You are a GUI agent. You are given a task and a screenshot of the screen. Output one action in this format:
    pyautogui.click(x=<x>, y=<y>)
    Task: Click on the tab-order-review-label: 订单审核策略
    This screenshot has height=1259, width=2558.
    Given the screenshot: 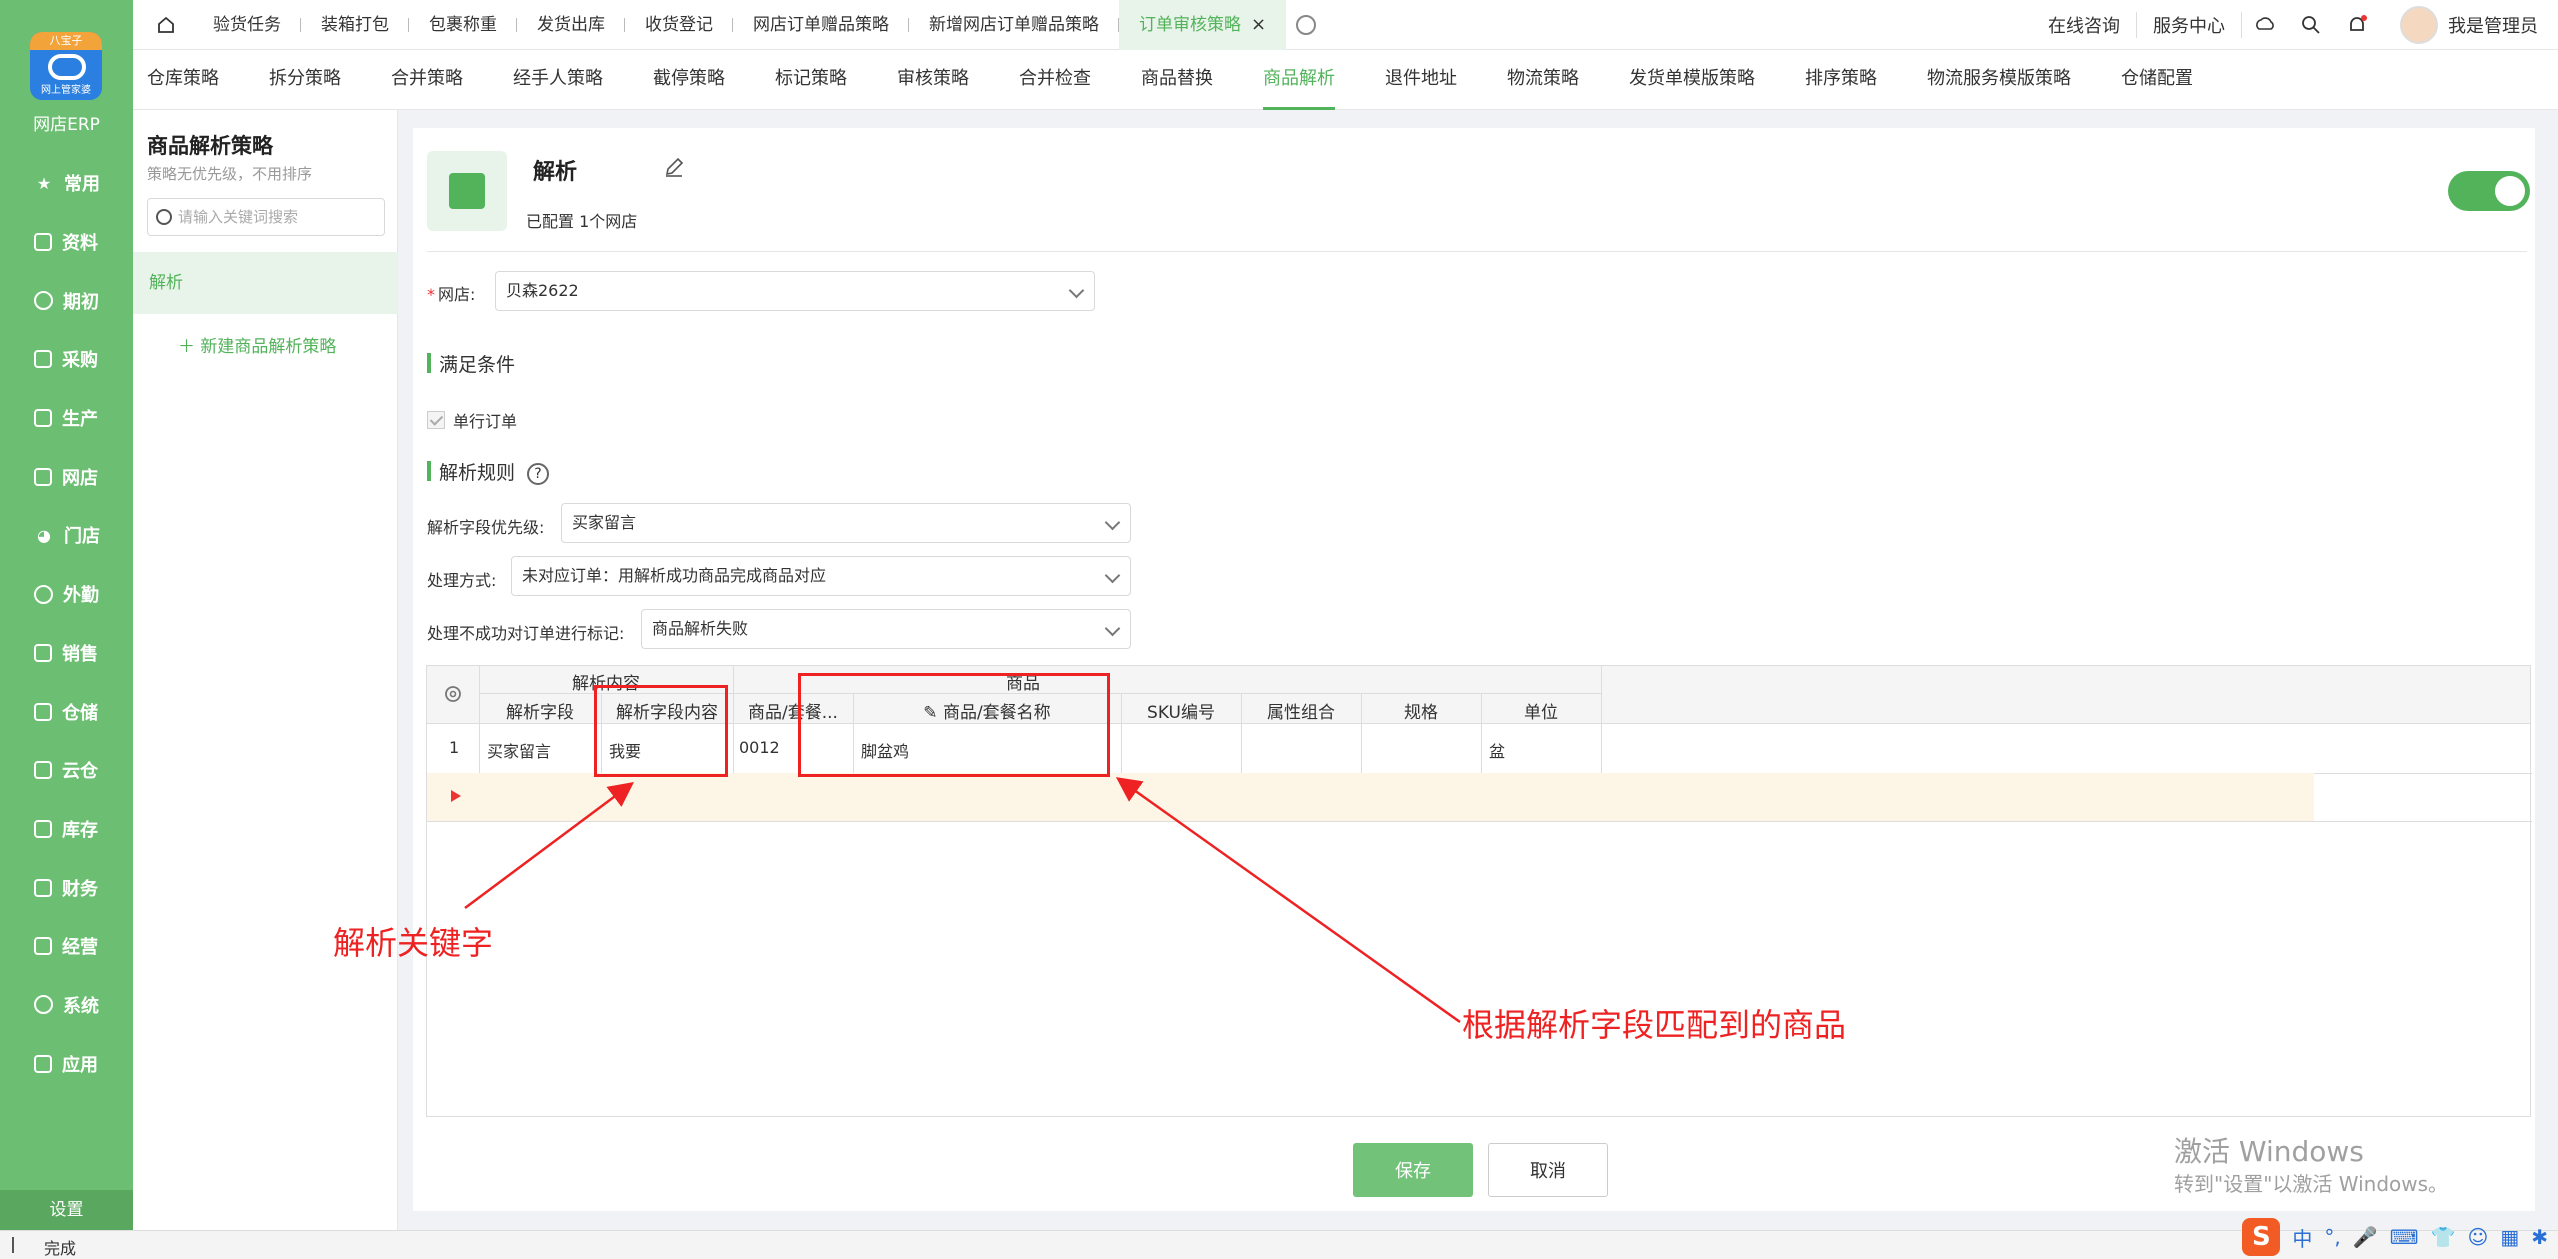 What is the action you would take?
    pyautogui.click(x=1190, y=25)
    